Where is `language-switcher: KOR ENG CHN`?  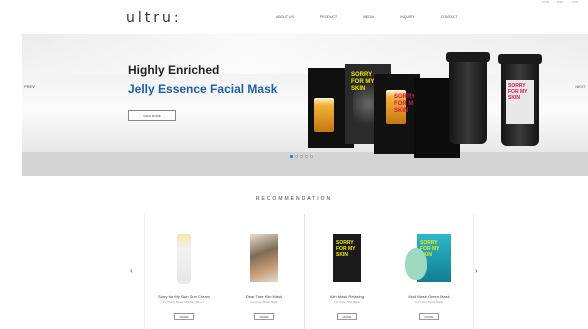 language-switcher: KOR ENG CHN is located at coordinates (560, 2).